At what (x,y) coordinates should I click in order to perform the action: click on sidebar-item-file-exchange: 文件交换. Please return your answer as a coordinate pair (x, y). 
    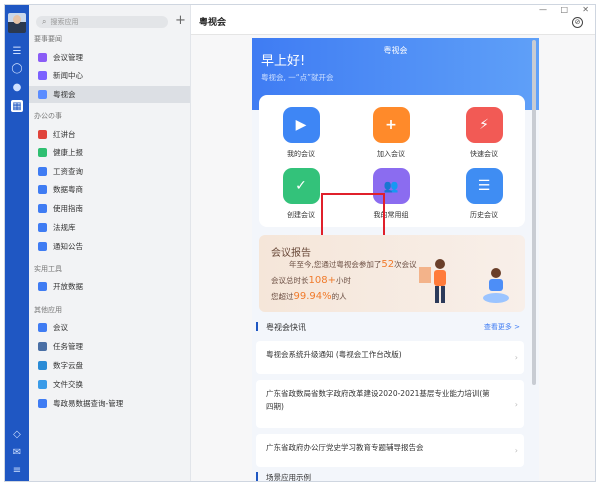
    Looking at the image, I should click on (109, 384).